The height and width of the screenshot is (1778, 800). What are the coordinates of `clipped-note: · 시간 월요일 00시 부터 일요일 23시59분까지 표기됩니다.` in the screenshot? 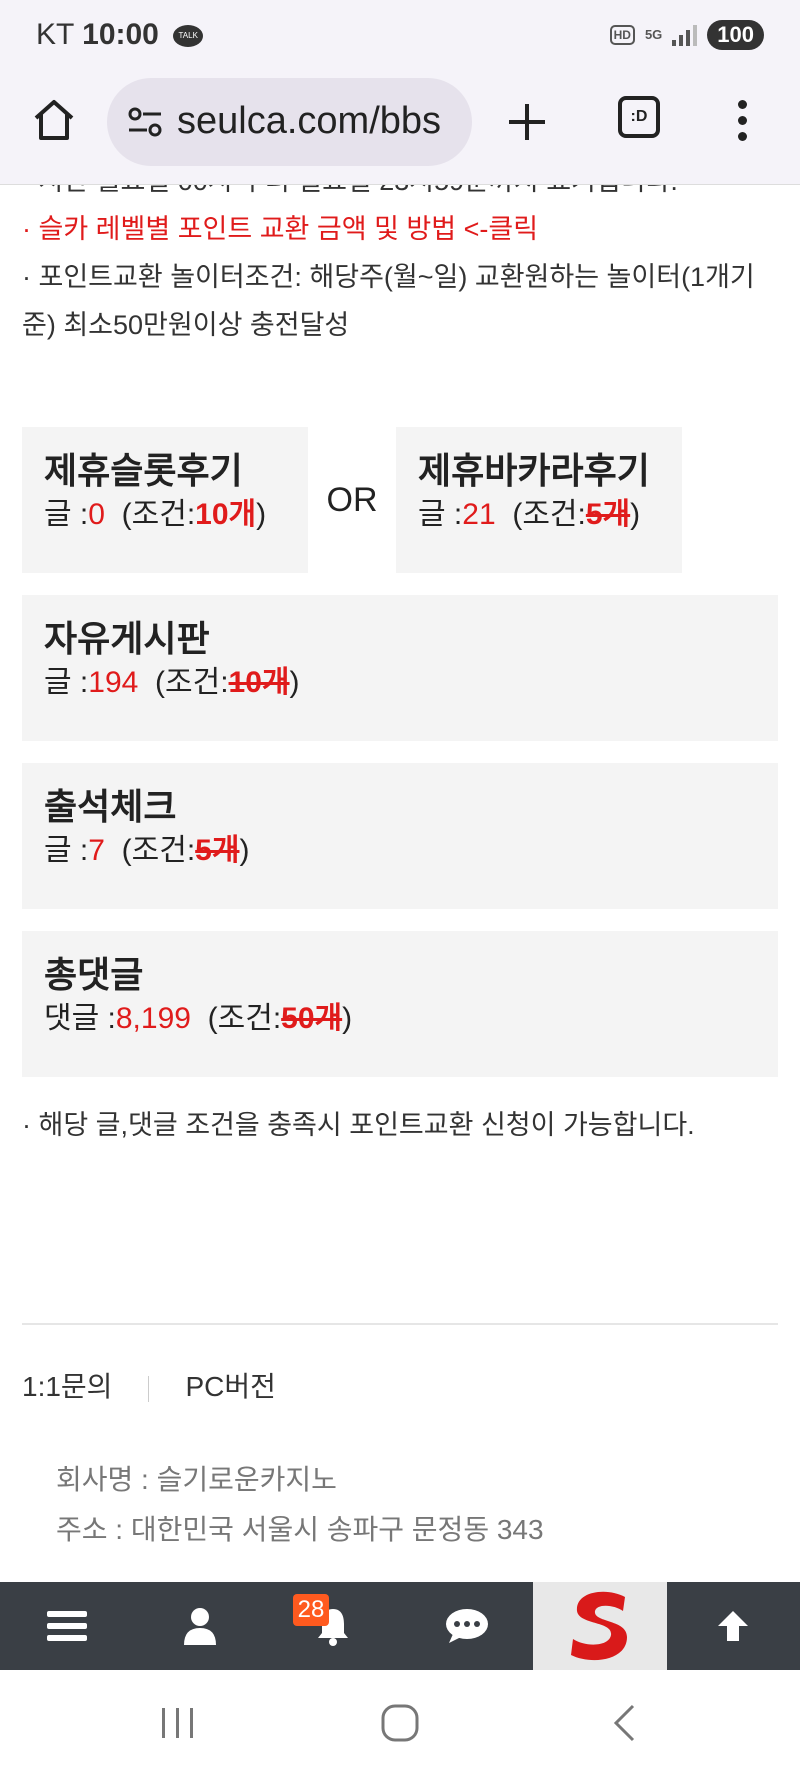 It's located at (400, 195).